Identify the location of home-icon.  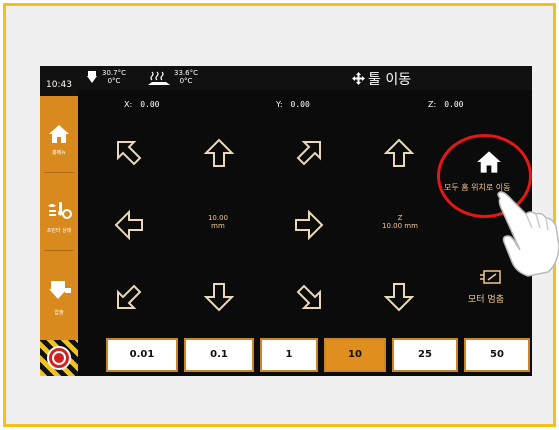
(59, 134).